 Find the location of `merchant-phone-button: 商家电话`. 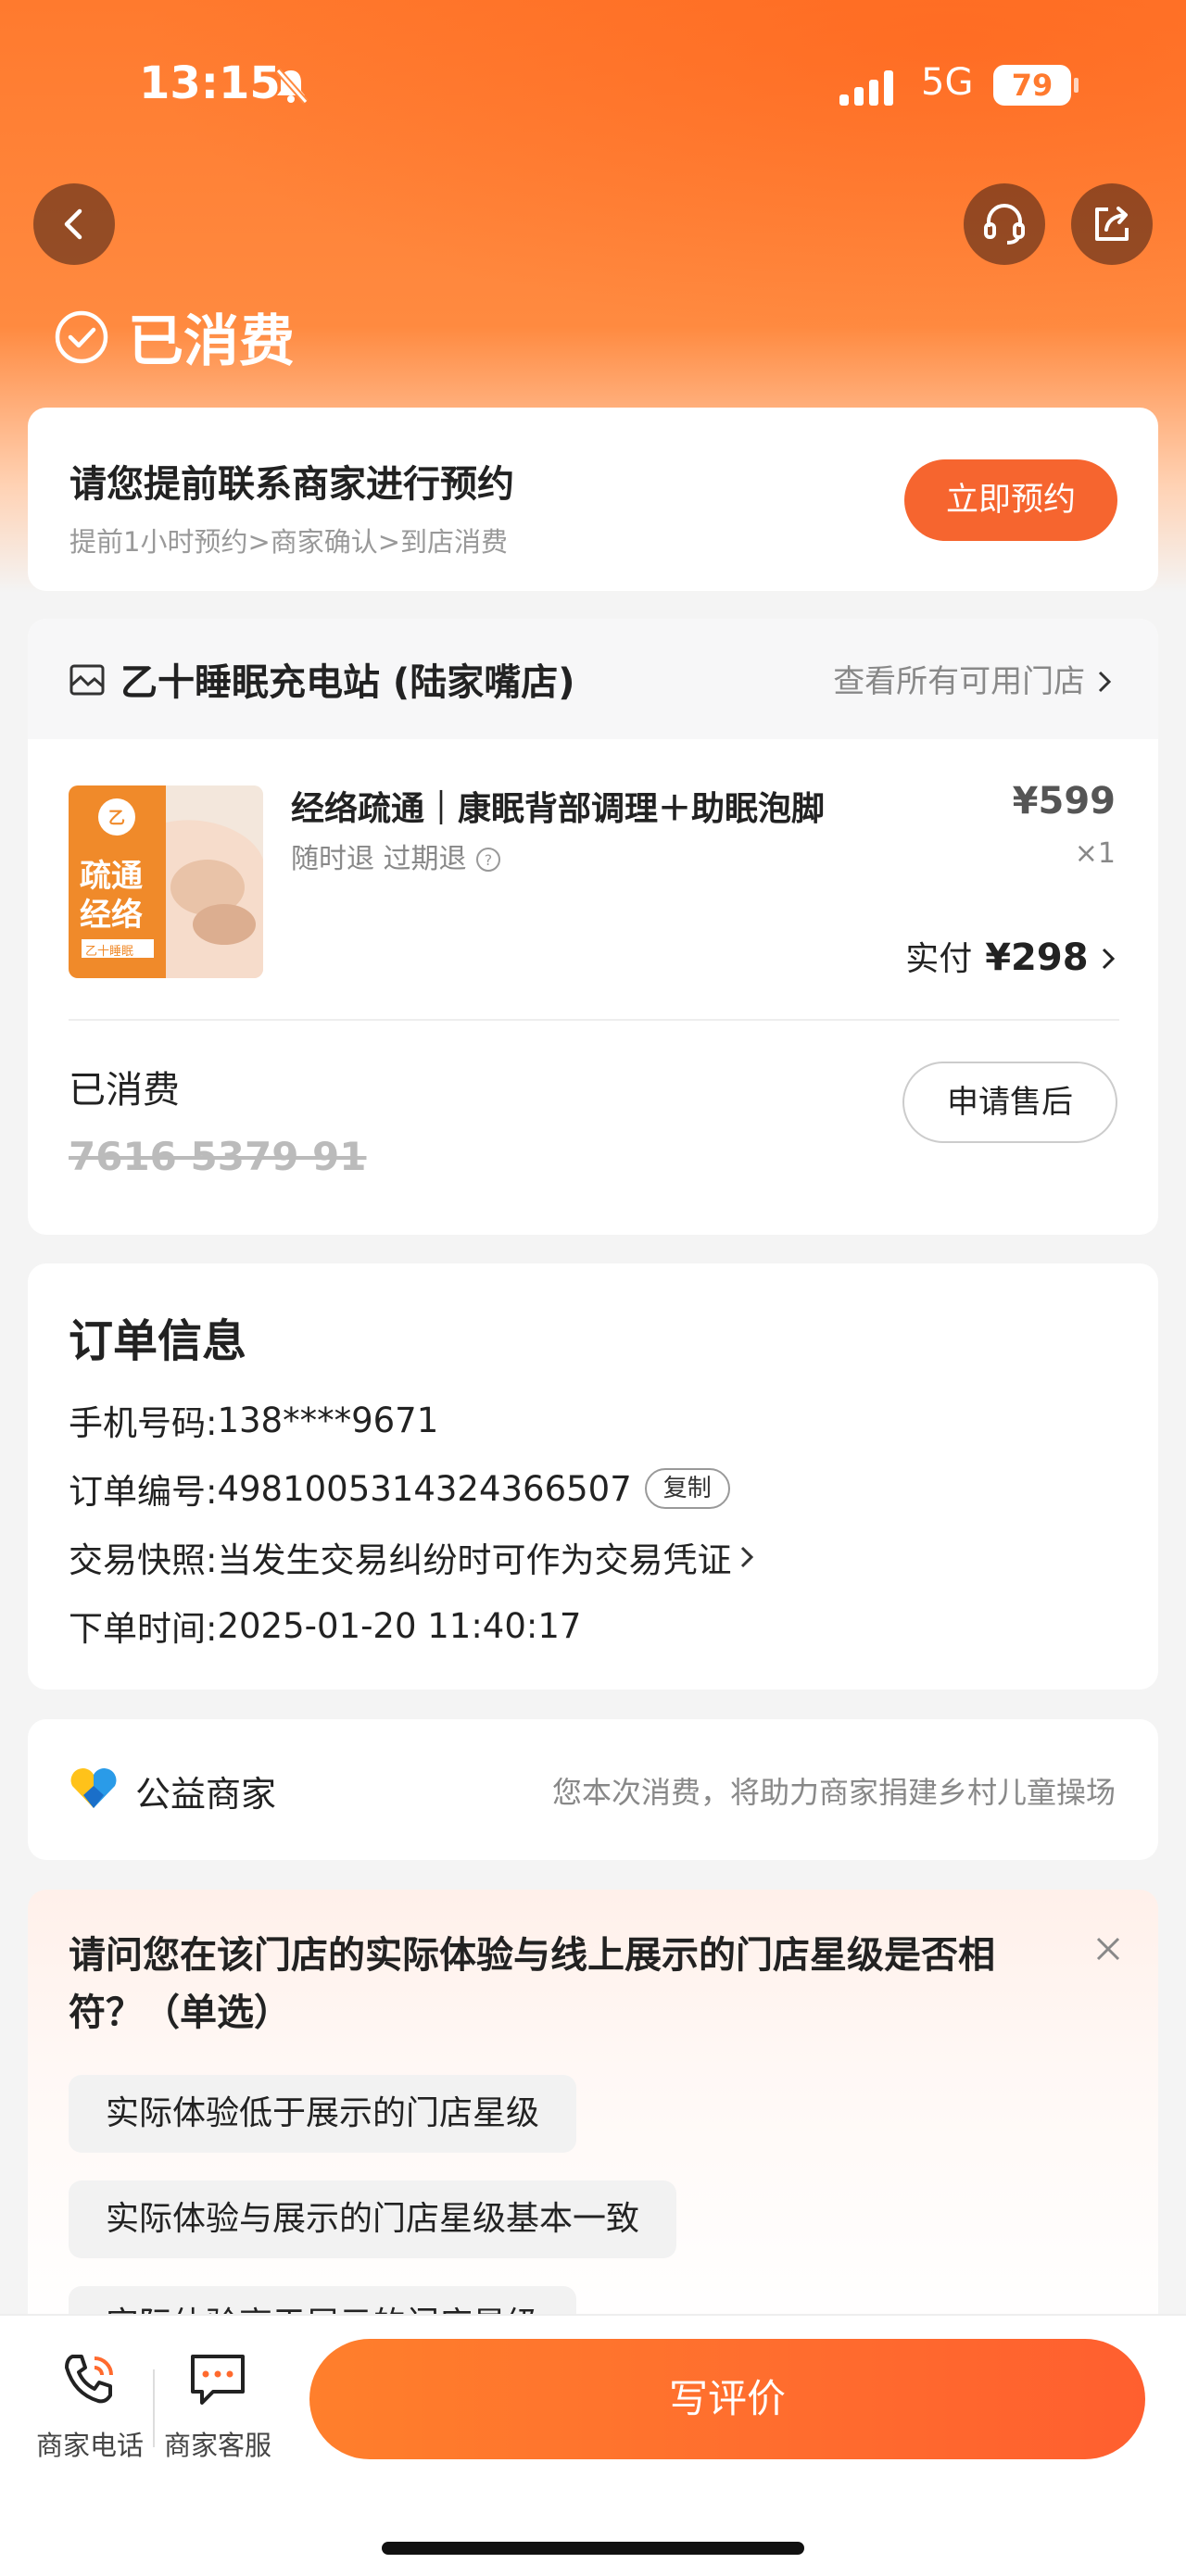

merchant-phone-button: 商家电话 is located at coordinates (90, 2405).